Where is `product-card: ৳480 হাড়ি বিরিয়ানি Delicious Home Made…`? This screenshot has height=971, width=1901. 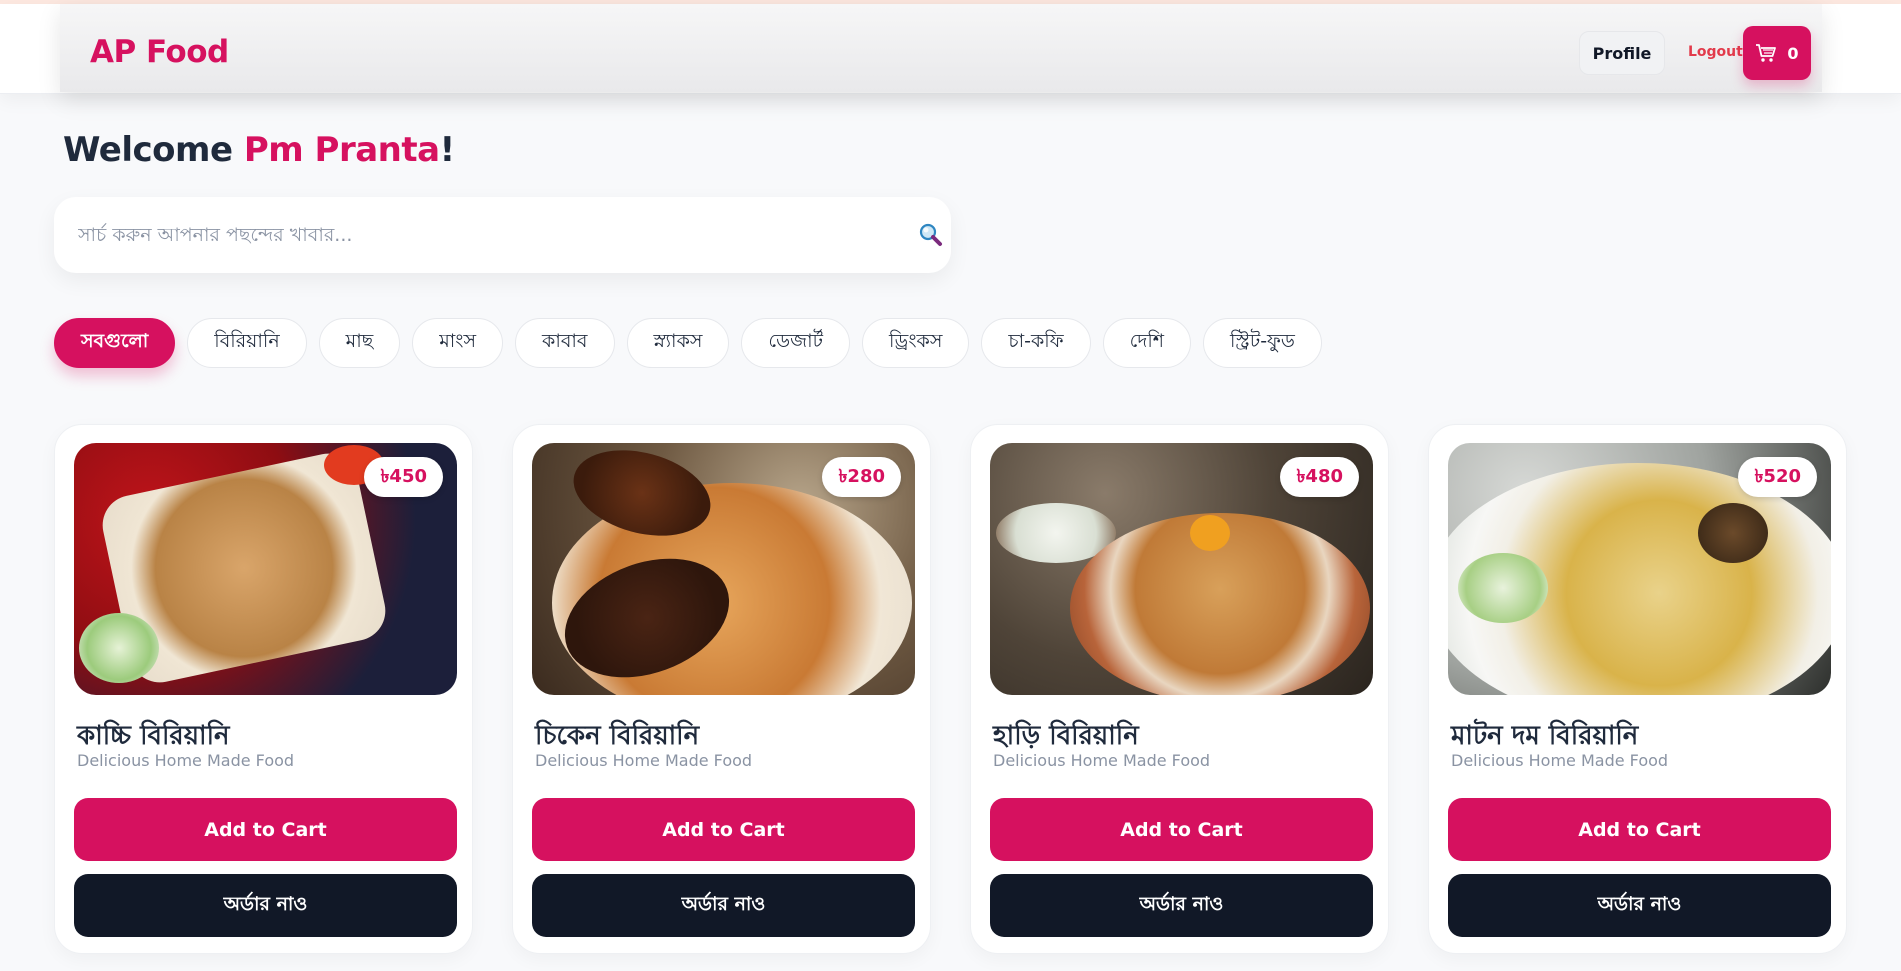 product-card: ৳480 হাড়ি বিরিয়ানি Delicious Home Made… is located at coordinates (1179, 689).